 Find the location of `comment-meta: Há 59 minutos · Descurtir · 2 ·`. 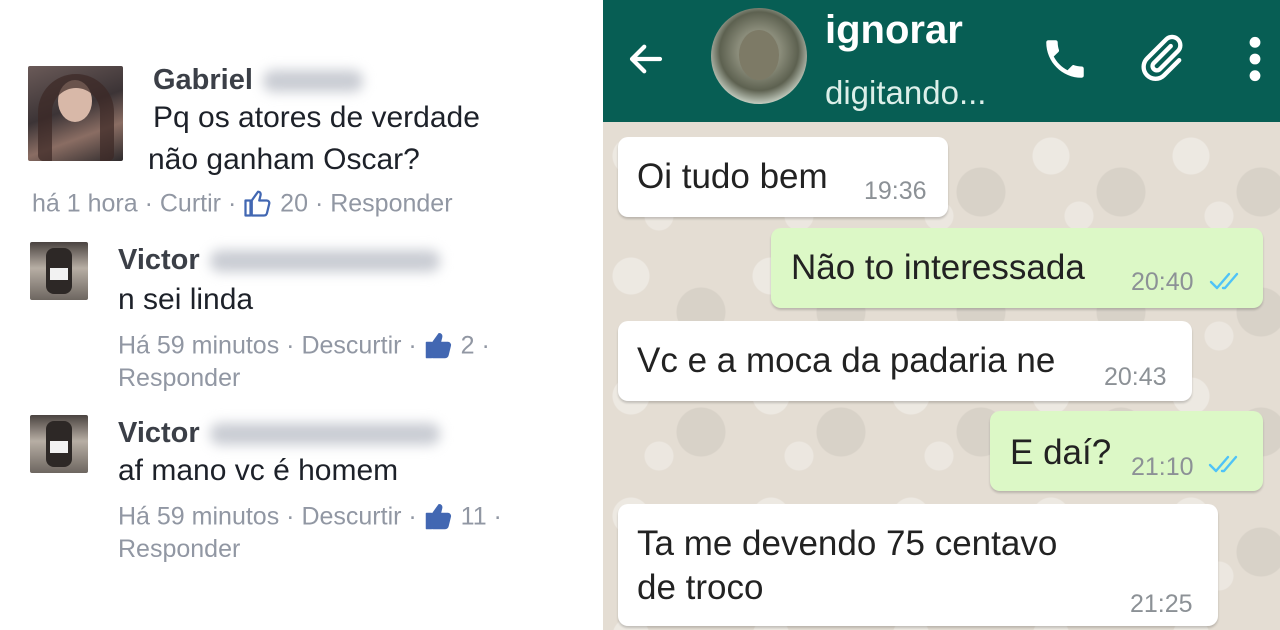

comment-meta: Há 59 minutos · Descurtir · 2 · is located at coordinates (304, 344).